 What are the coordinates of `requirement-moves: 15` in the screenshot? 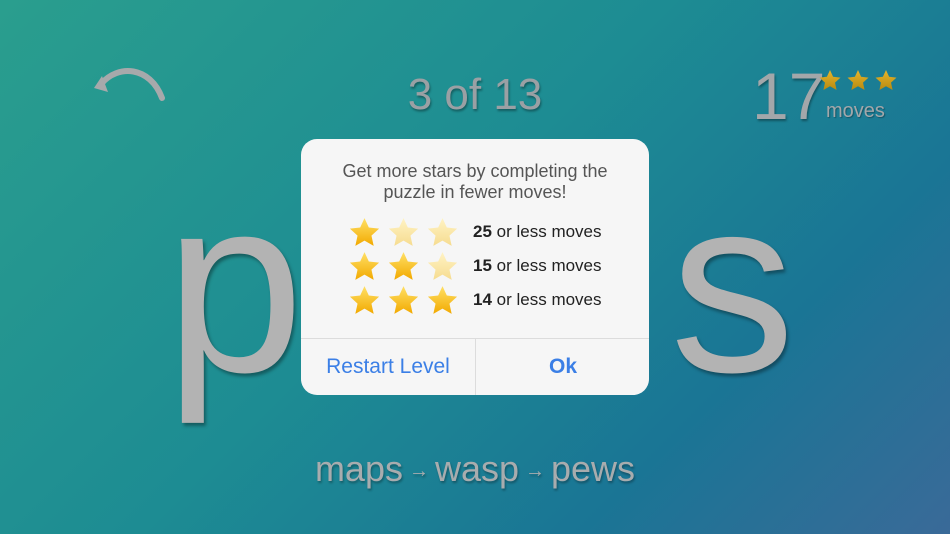 It's located at (482, 265).